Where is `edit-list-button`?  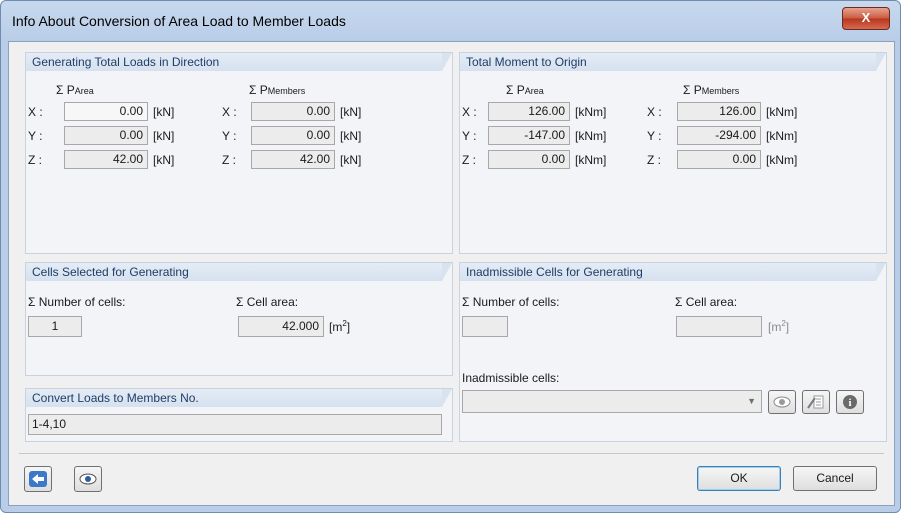
edit-list-button is located at coordinates (816, 402).